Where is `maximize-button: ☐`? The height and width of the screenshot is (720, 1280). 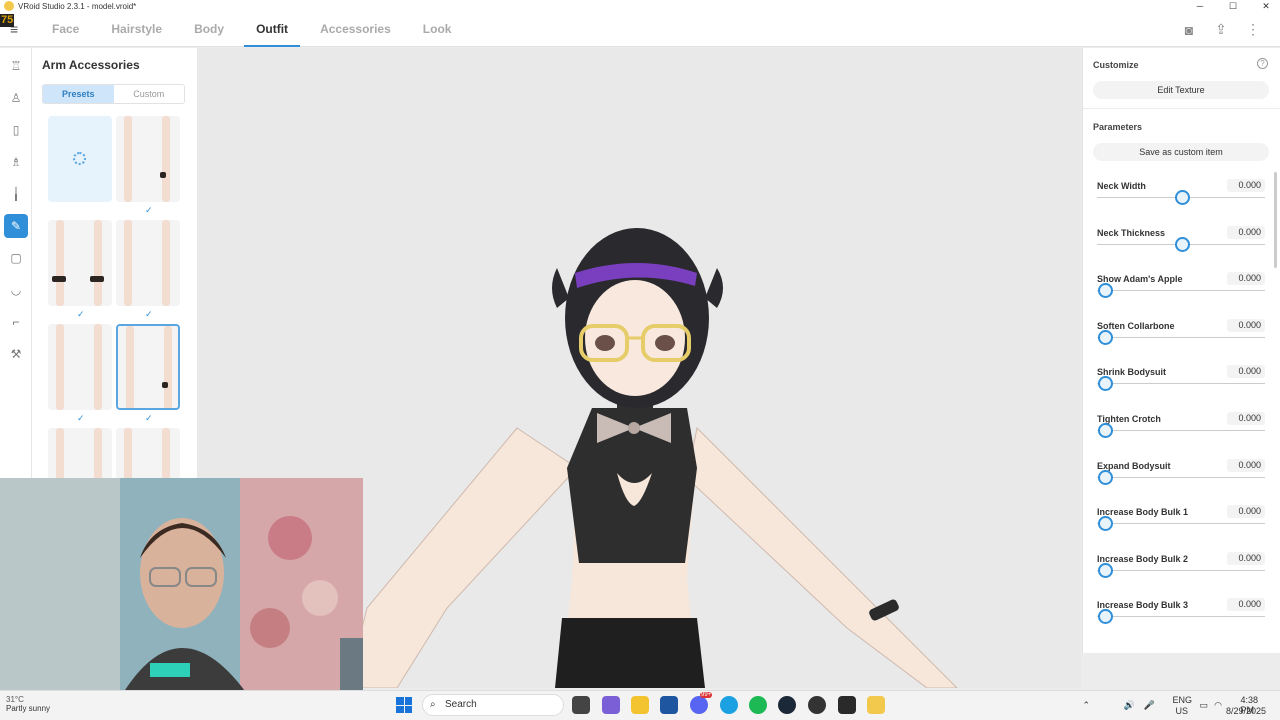
maximize-button: ☐ is located at coordinates (1233, 6).